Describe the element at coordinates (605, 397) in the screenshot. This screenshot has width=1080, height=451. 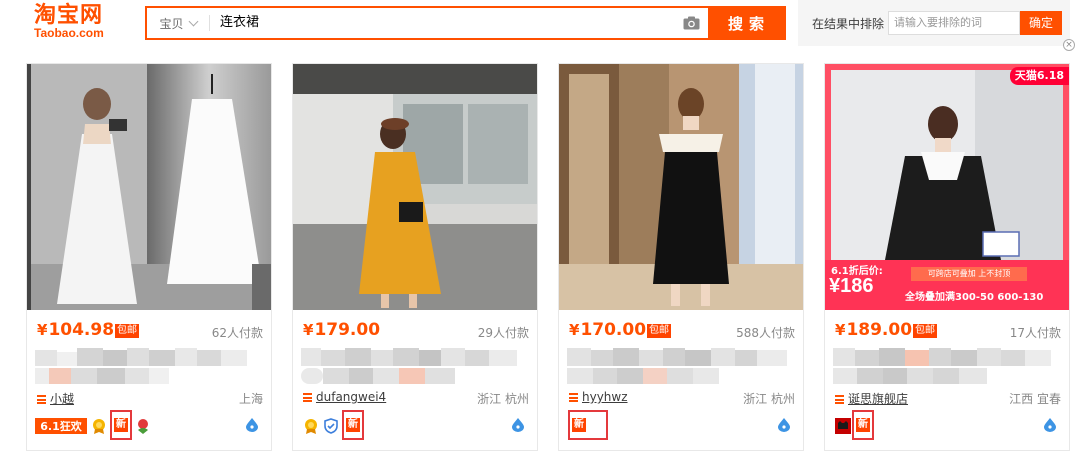
I see `shop-name-link: hyyhwz` at that location.